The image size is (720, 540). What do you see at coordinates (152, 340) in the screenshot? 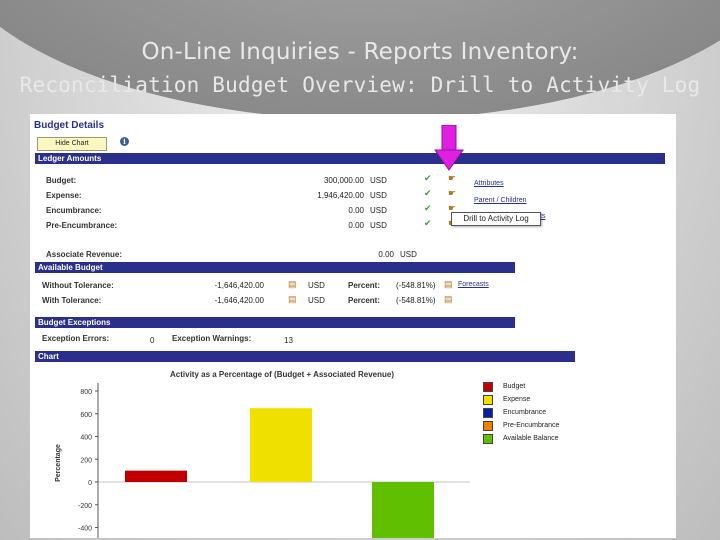
I see `exception-errors-value: 0` at bounding box center [152, 340].